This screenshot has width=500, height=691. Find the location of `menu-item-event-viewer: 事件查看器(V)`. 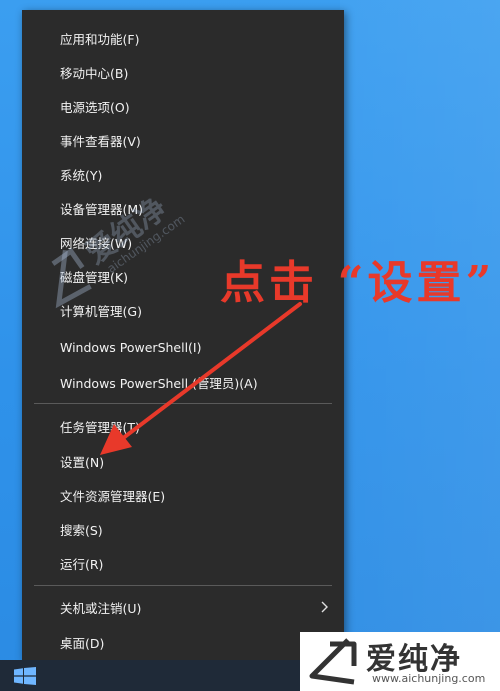

menu-item-event-viewer: 事件查看器(V) is located at coordinates (183, 140).